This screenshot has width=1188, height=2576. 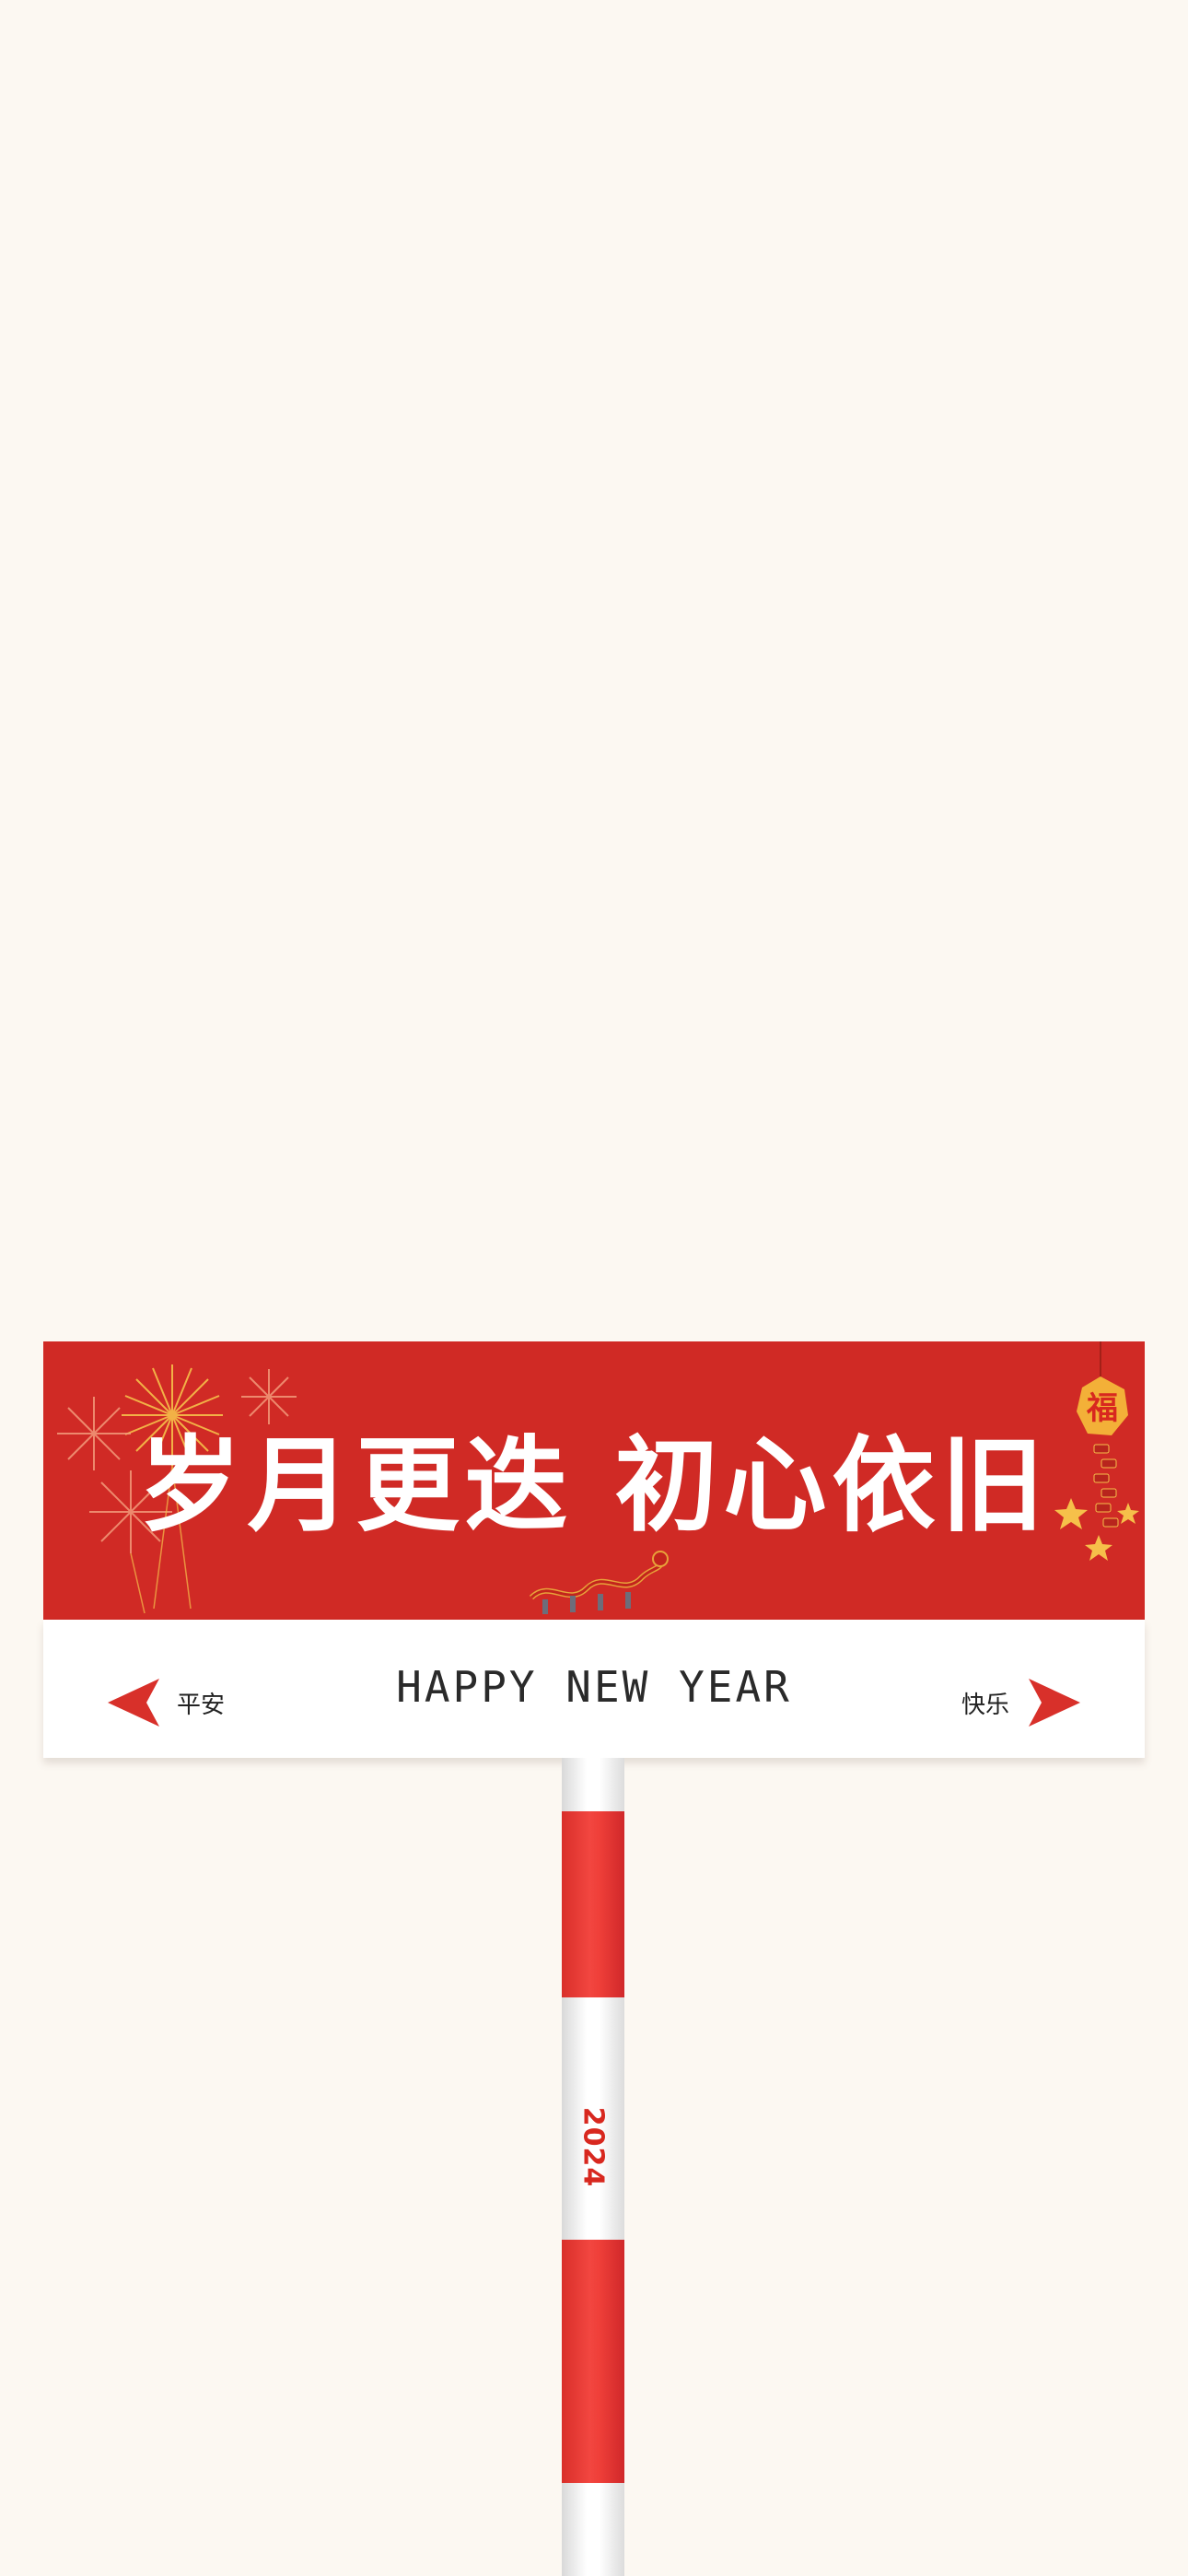 I want to click on sign-red-panel: 福 岁月更迭 初心依旧, so click(x=594, y=1480).